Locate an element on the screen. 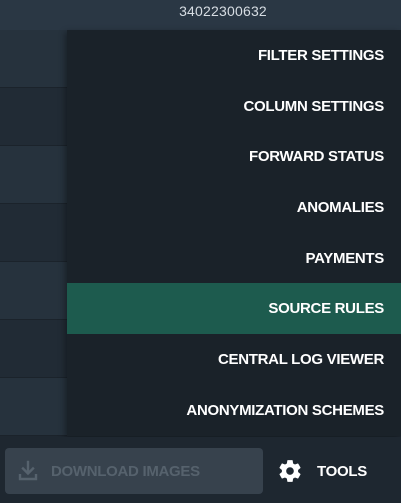 The height and width of the screenshot is (503, 401). bottom-toolbar: DOWNLOAD IMAGES TOOLS is located at coordinates (200, 470).